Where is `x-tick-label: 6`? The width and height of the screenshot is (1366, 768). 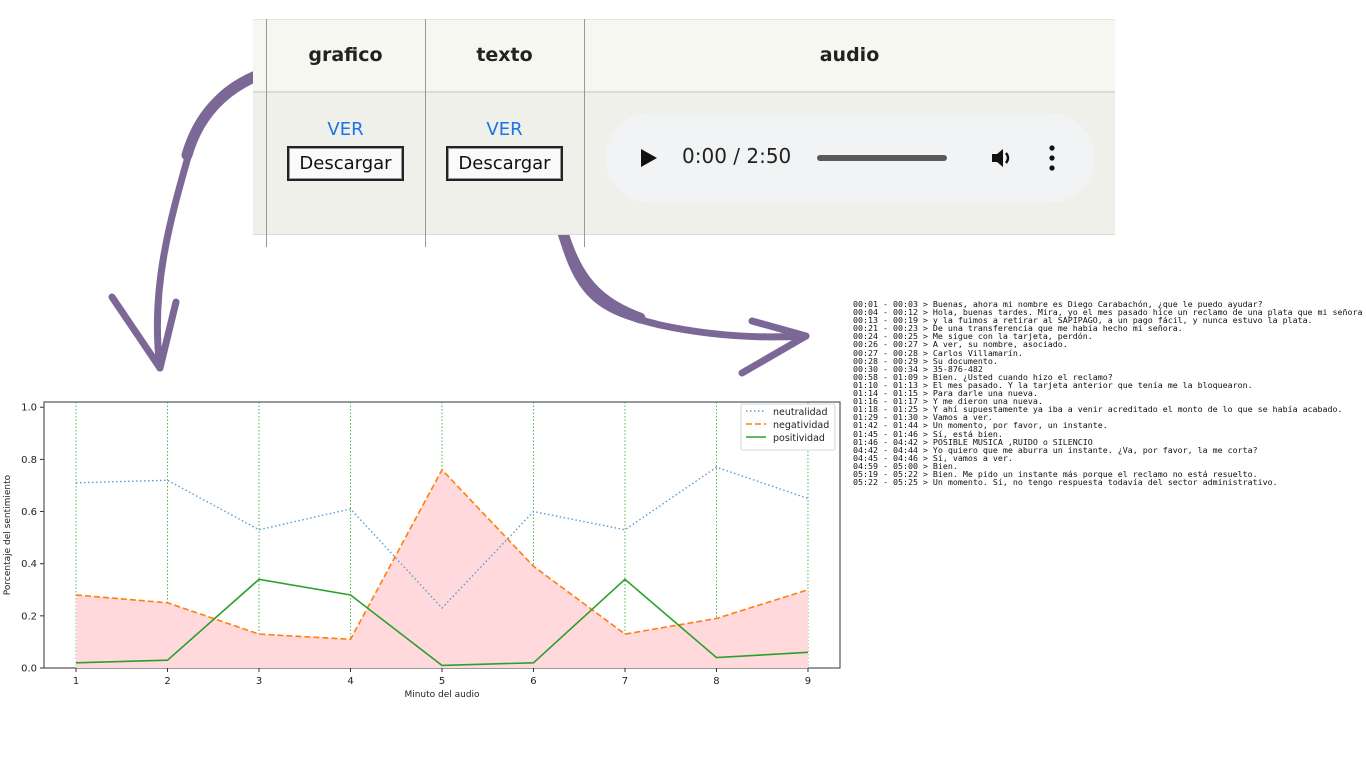
x-tick-label: 6 is located at coordinates (533, 681).